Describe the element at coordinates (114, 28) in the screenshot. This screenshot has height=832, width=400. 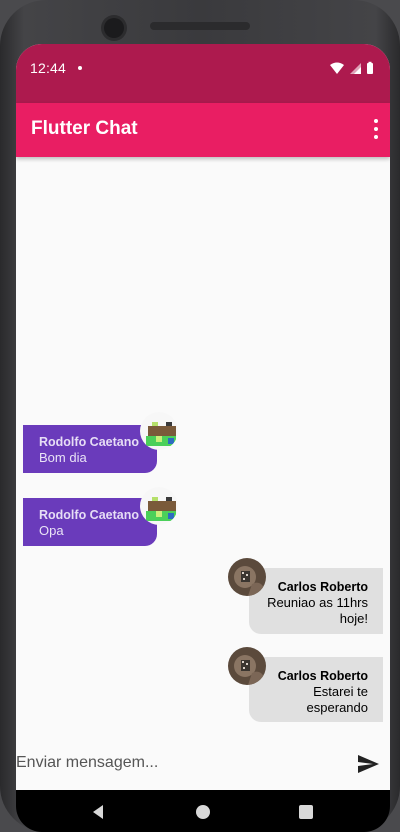
I see `front-camera` at that location.